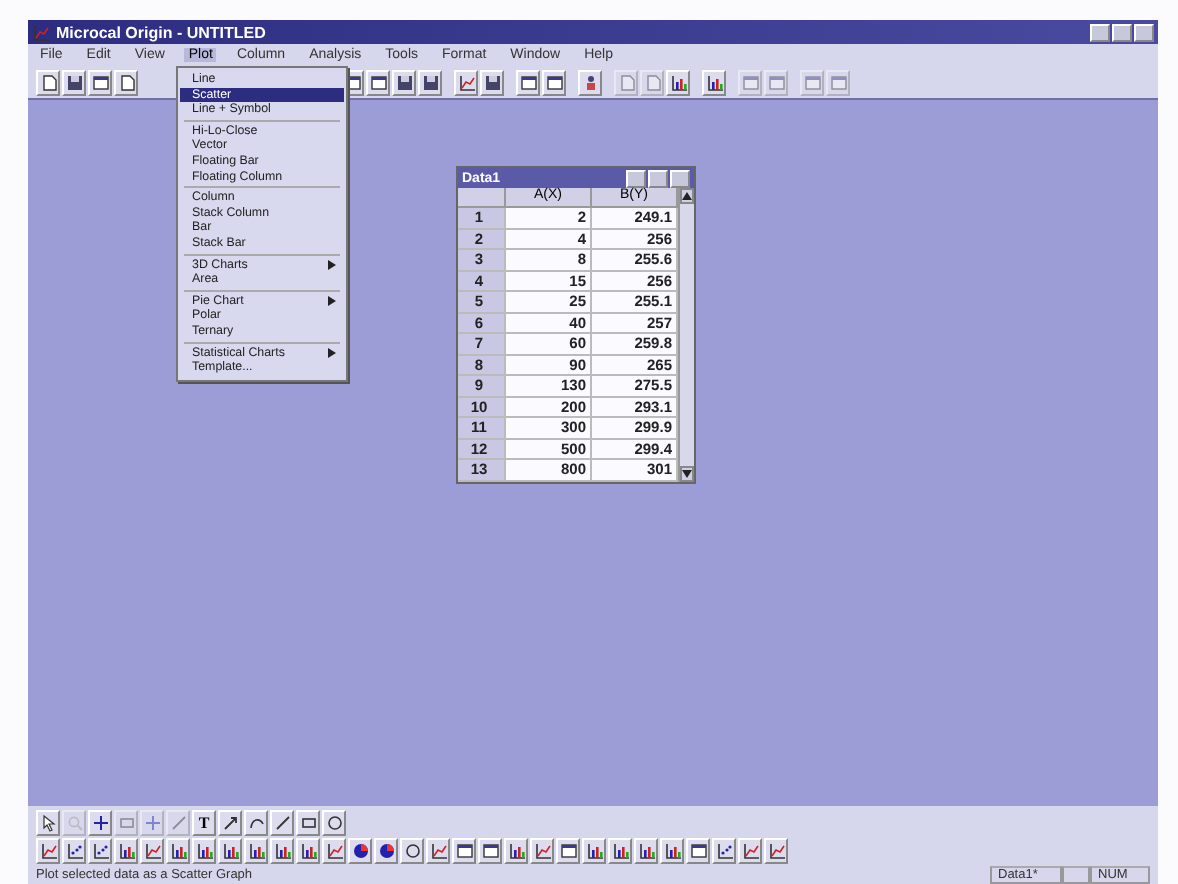 This screenshot has height=884, width=1178. Describe the element at coordinates (204, 823) in the screenshot. I see `text-tool-button: T` at that location.